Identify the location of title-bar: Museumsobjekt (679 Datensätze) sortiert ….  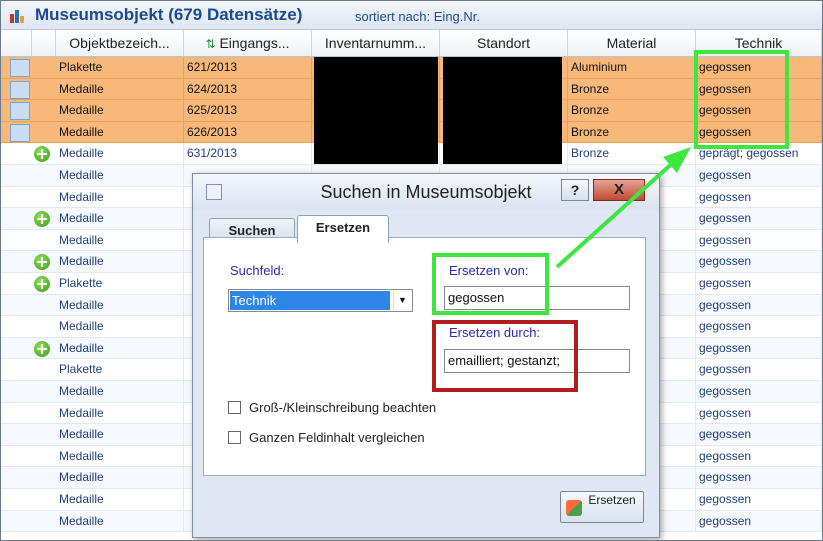
(411, 15).